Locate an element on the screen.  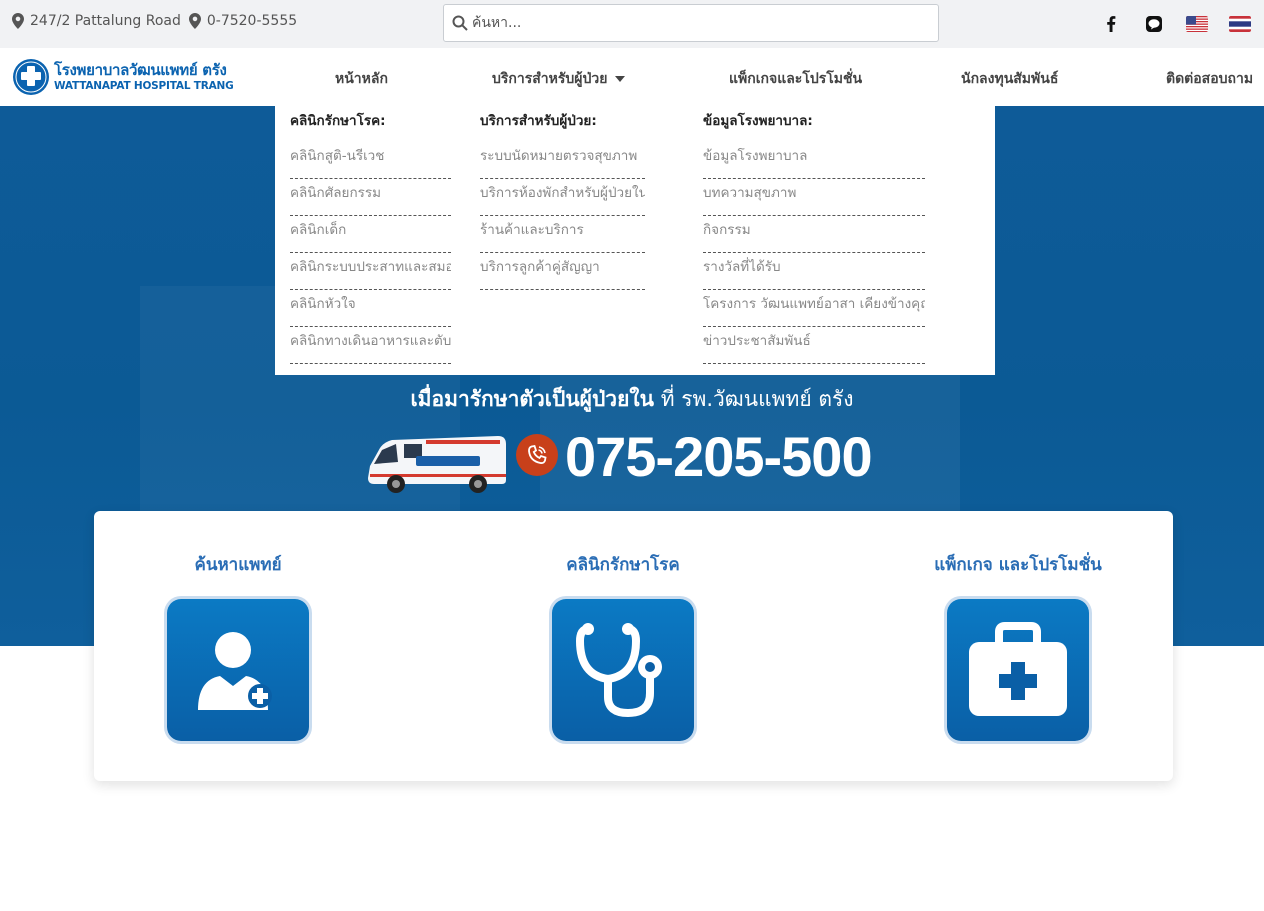
dropdown-heading-services: บริการสำหรับผู้ป่วย: is located at coordinates (538, 121).